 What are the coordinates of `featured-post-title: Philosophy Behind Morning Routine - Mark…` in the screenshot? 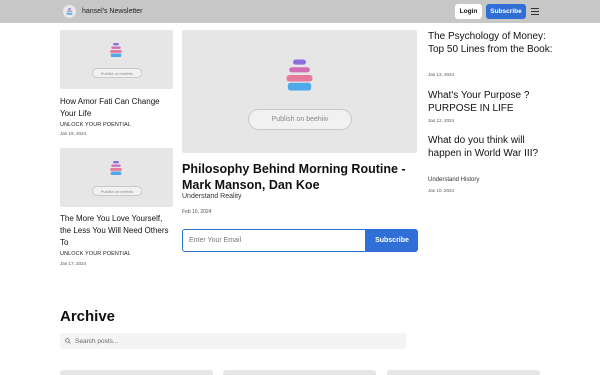 It's located at (302, 177).